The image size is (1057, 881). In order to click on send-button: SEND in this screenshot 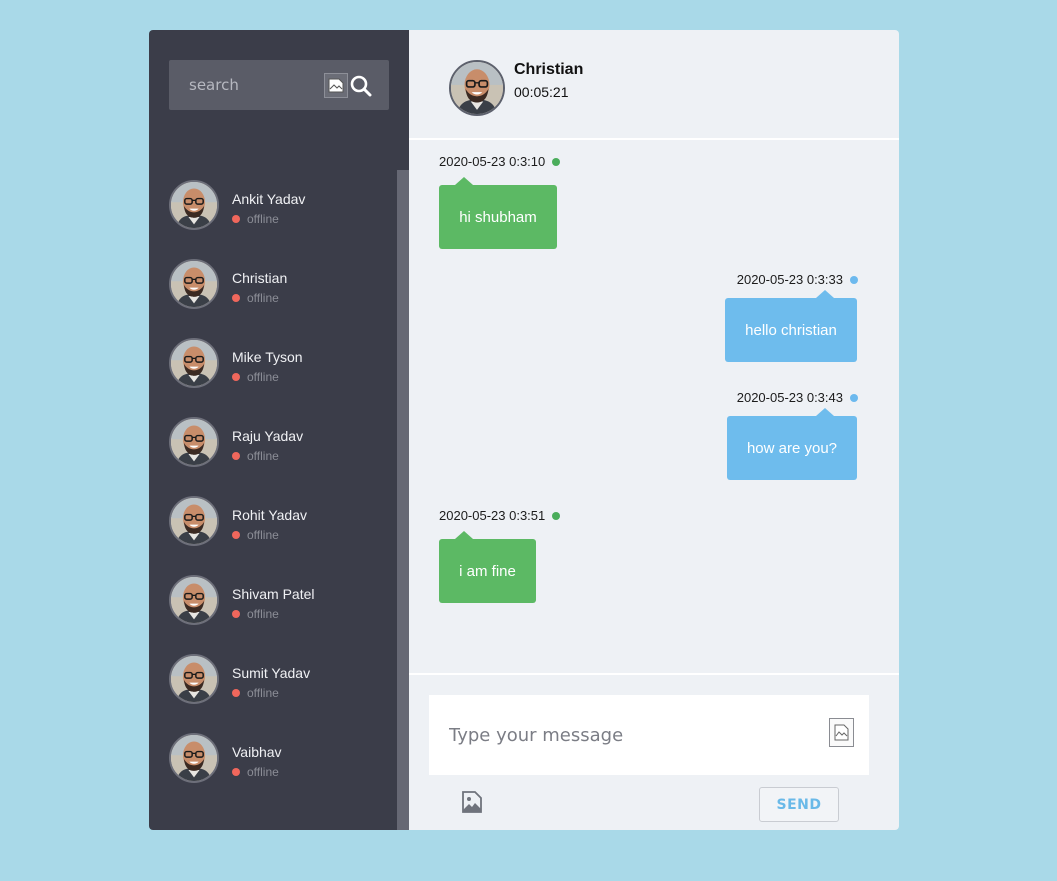, I will do `click(799, 804)`.